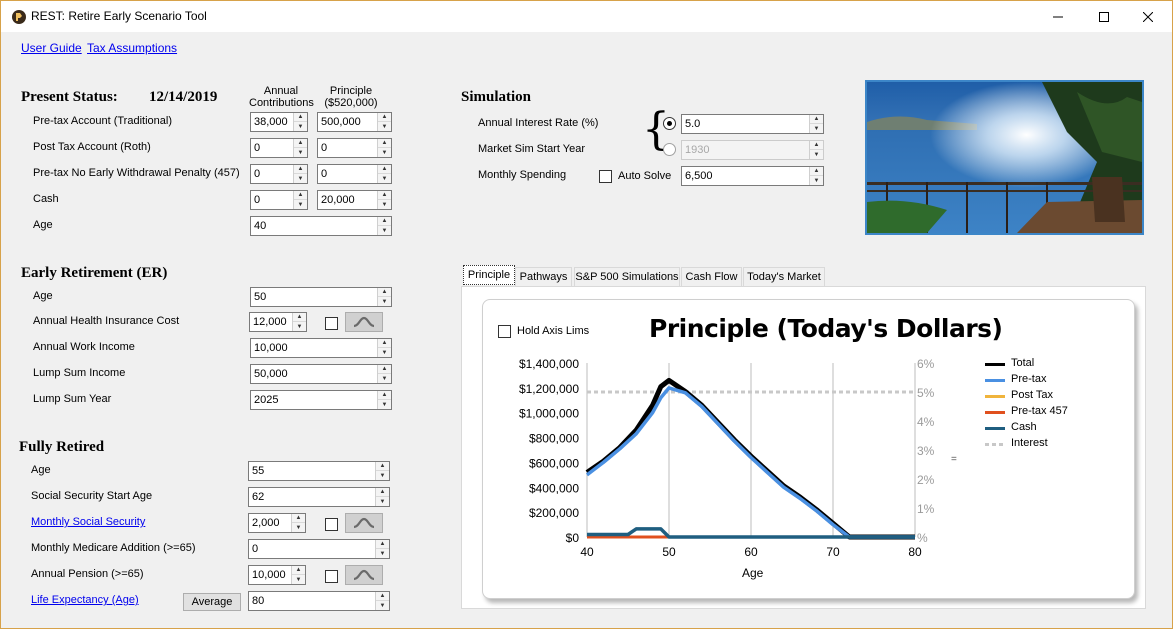 Image resolution: width=1173 pixels, height=629 pixels. Describe the element at coordinates (826, 328) in the screenshot. I see `chart-title: Principle (Today's Dollars)` at that location.